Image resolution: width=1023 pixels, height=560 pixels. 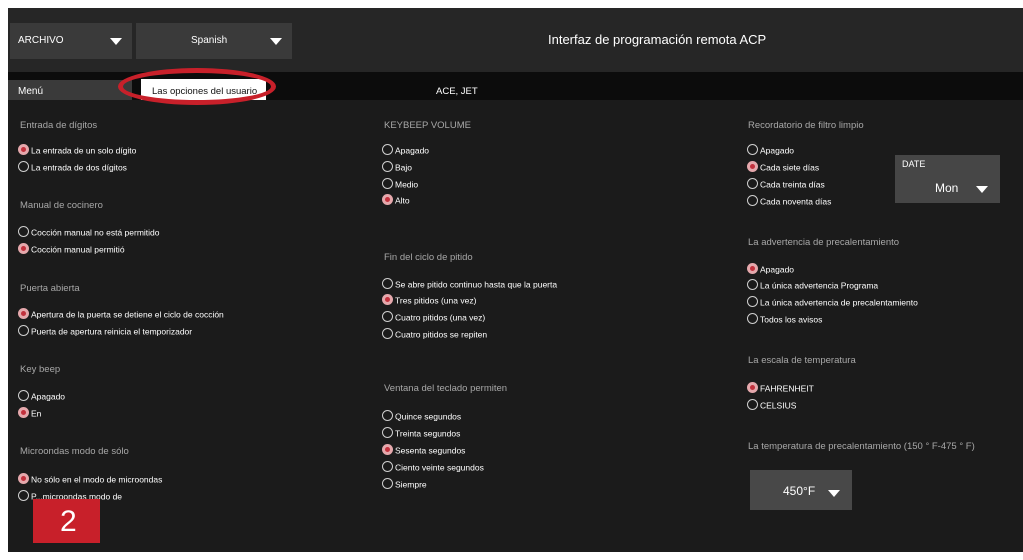 What do you see at coordinates (50, 288) in the screenshot?
I see `door-open-title: Puerta abierta` at bounding box center [50, 288].